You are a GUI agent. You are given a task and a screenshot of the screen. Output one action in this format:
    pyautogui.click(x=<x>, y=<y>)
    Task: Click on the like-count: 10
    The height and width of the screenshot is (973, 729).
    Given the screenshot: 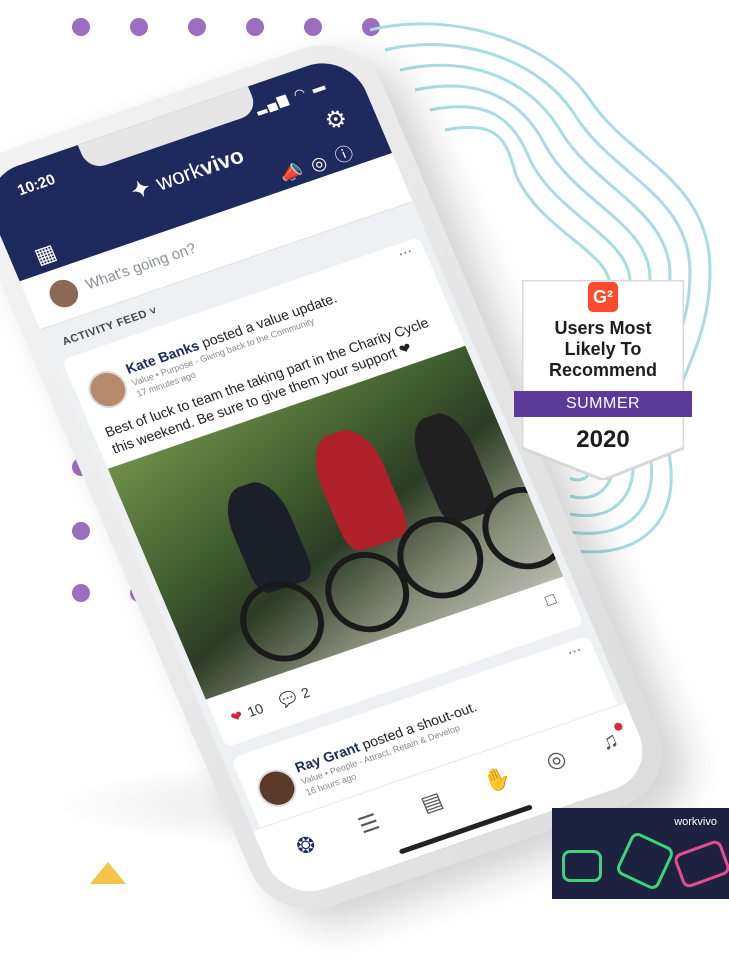 What is the action you would take?
    pyautogui.click(x=255, y=710)
    